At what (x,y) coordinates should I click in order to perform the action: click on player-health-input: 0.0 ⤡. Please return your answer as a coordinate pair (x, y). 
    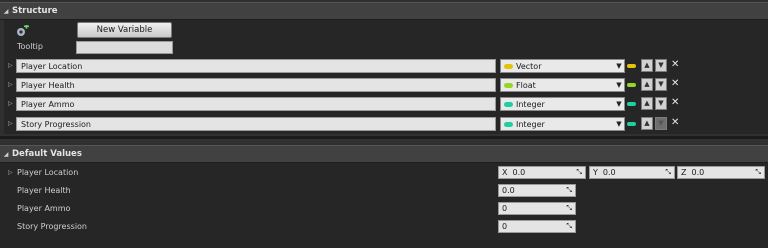
    Looking at the image, I should click on (537, 190).